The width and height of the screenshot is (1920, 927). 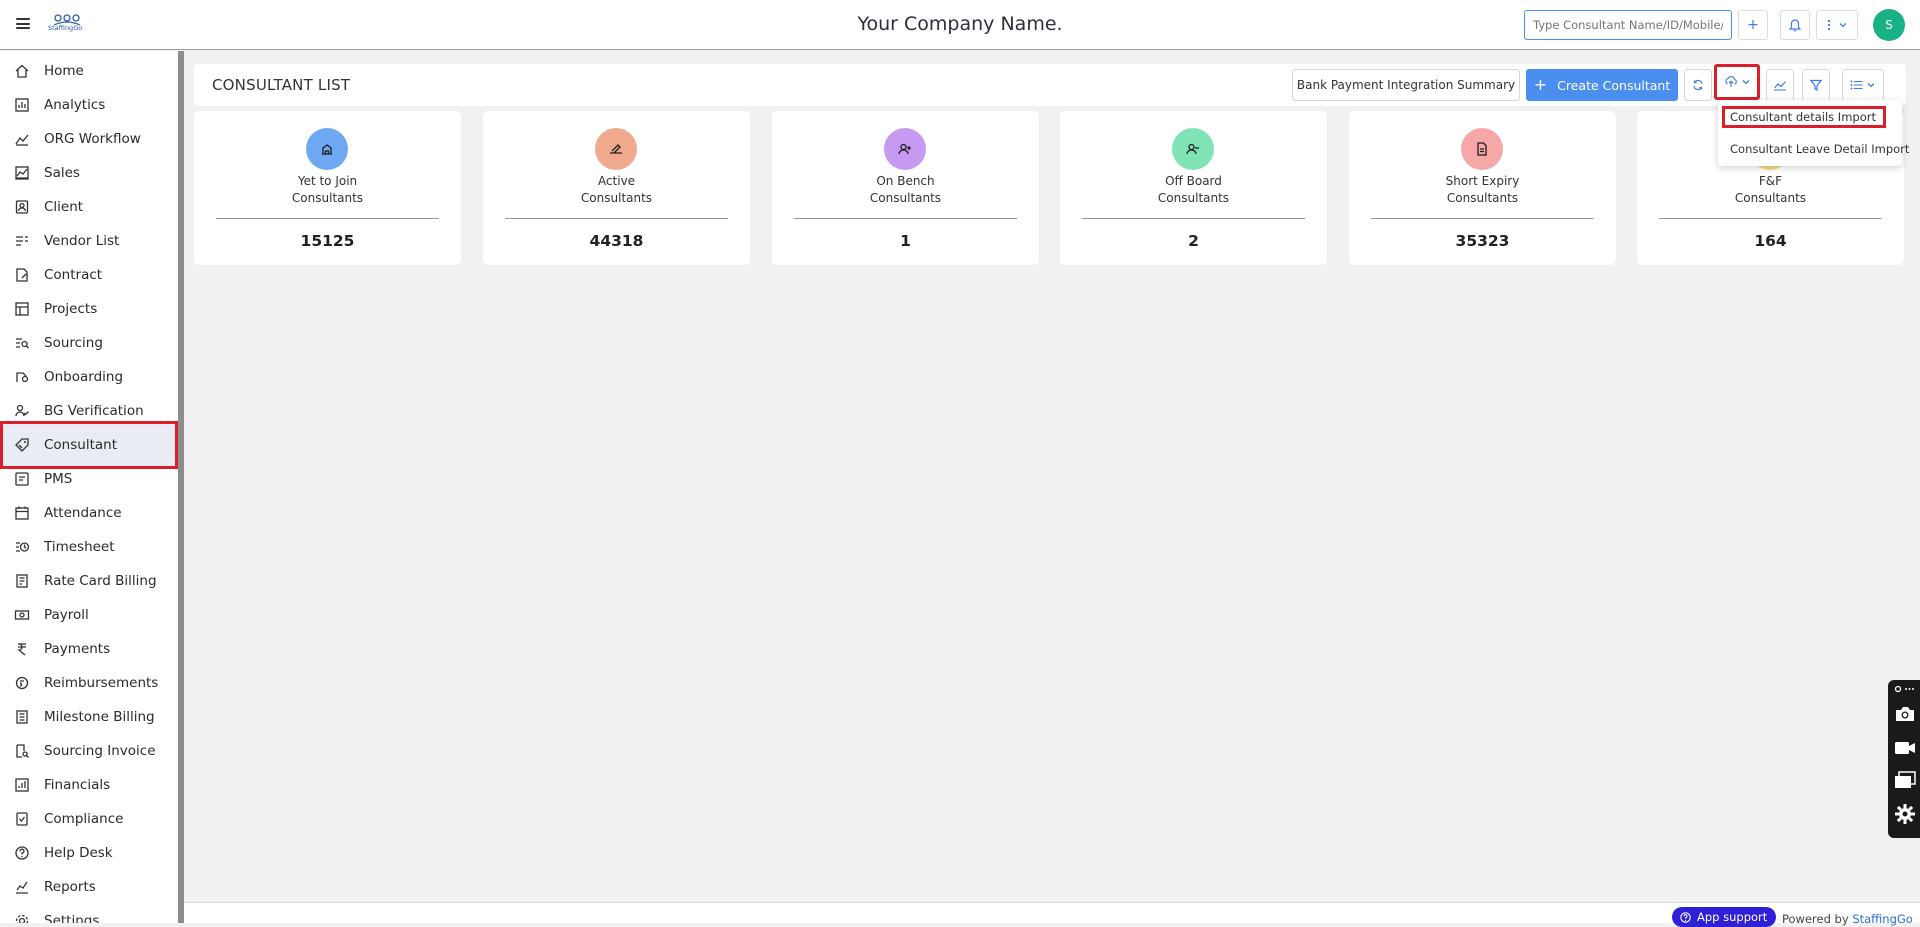 What do you see at coordinates (22, 581) in the screenshot?
I see `rate-card-icon` at bounding box center [22, 581].